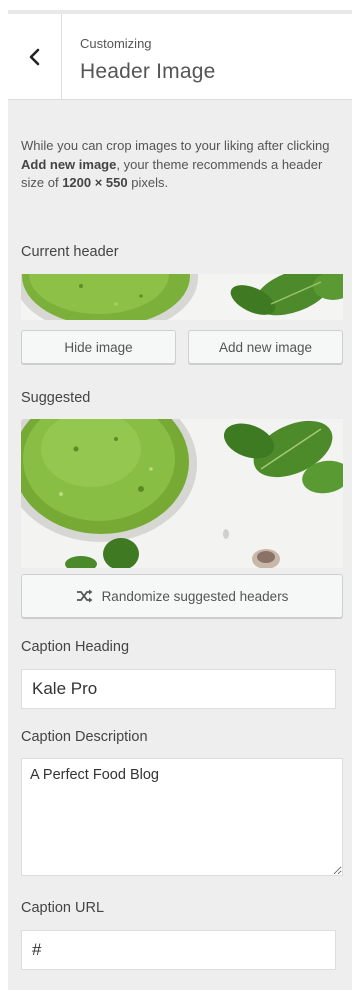 This screenshot has width=353, height=990. I want to click on current-header-image, so click(182, 297).